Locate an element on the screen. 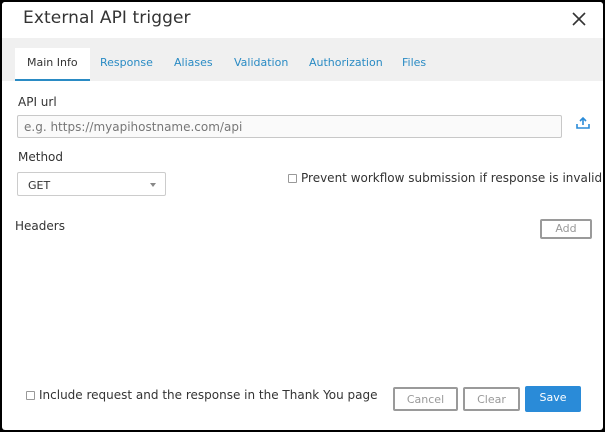 The image size is (605, 432). tab-validation: Validation is located at coordinates (261, 62).